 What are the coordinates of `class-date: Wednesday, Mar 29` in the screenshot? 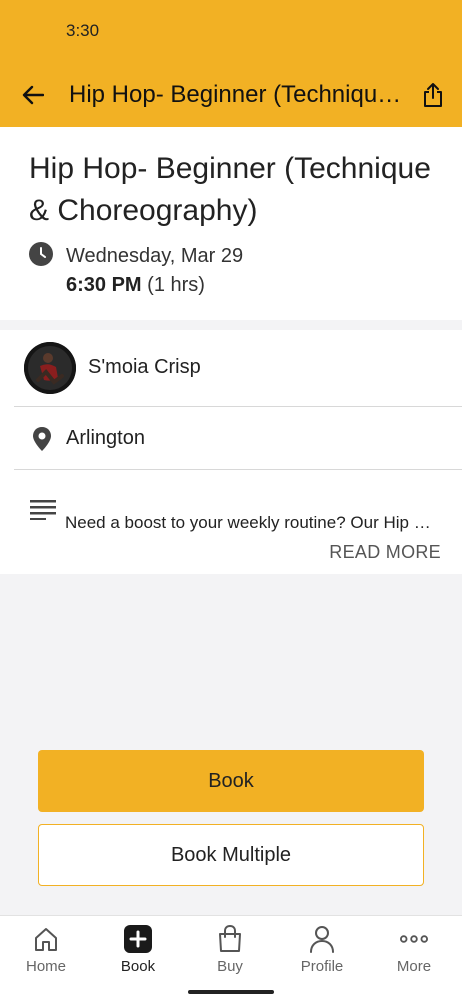 It's located at (155, 256).